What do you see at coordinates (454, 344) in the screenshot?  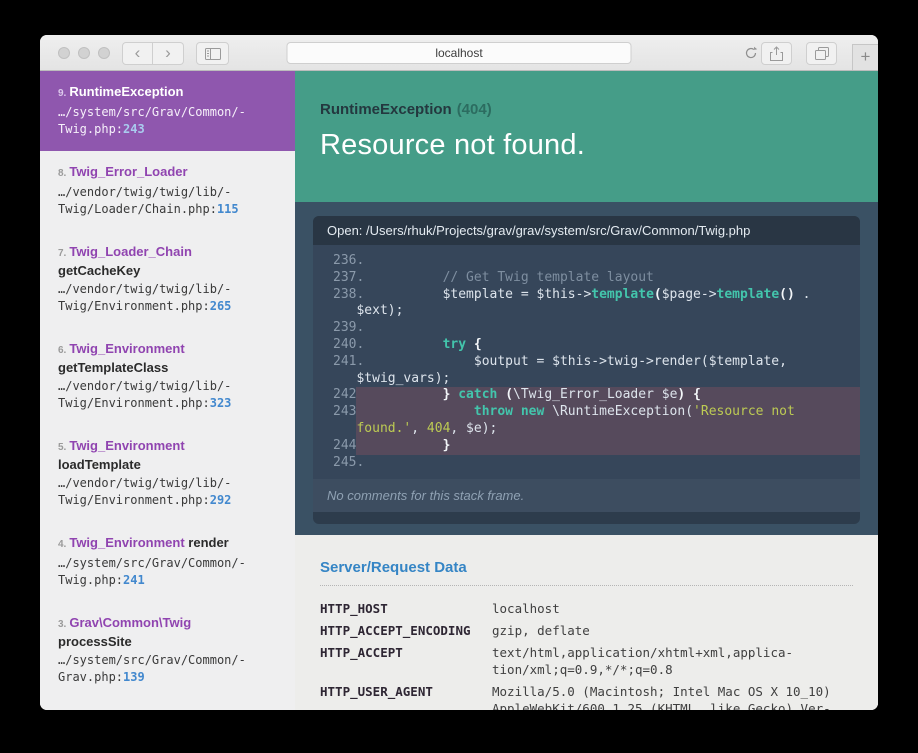 I see `code-token: try` at bounding box center [454, 344].